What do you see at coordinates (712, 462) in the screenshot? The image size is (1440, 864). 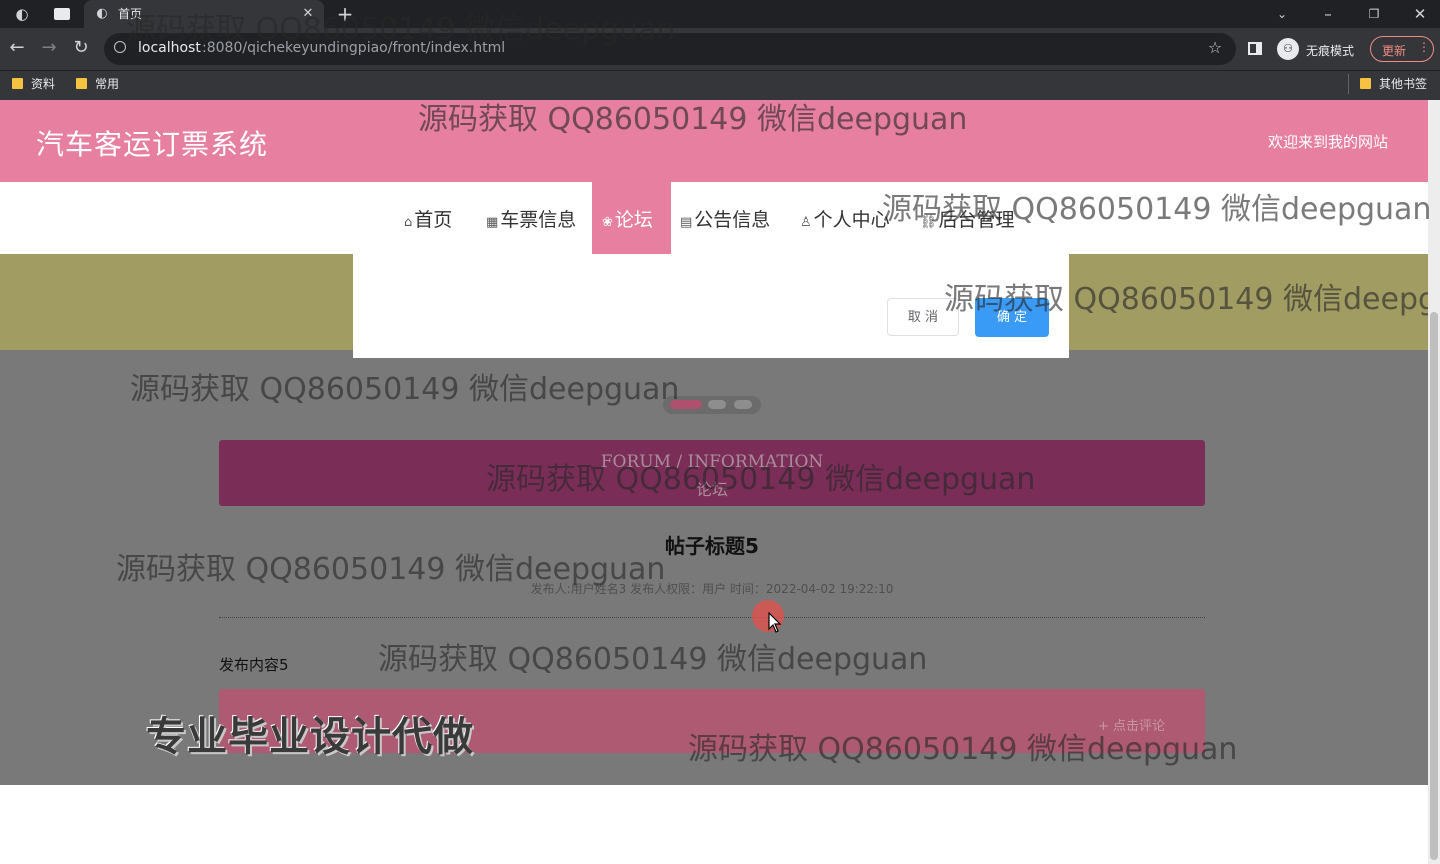 I see `forum-heading-en: FORUM / INFORMATION` at bounding box center [712, 462].